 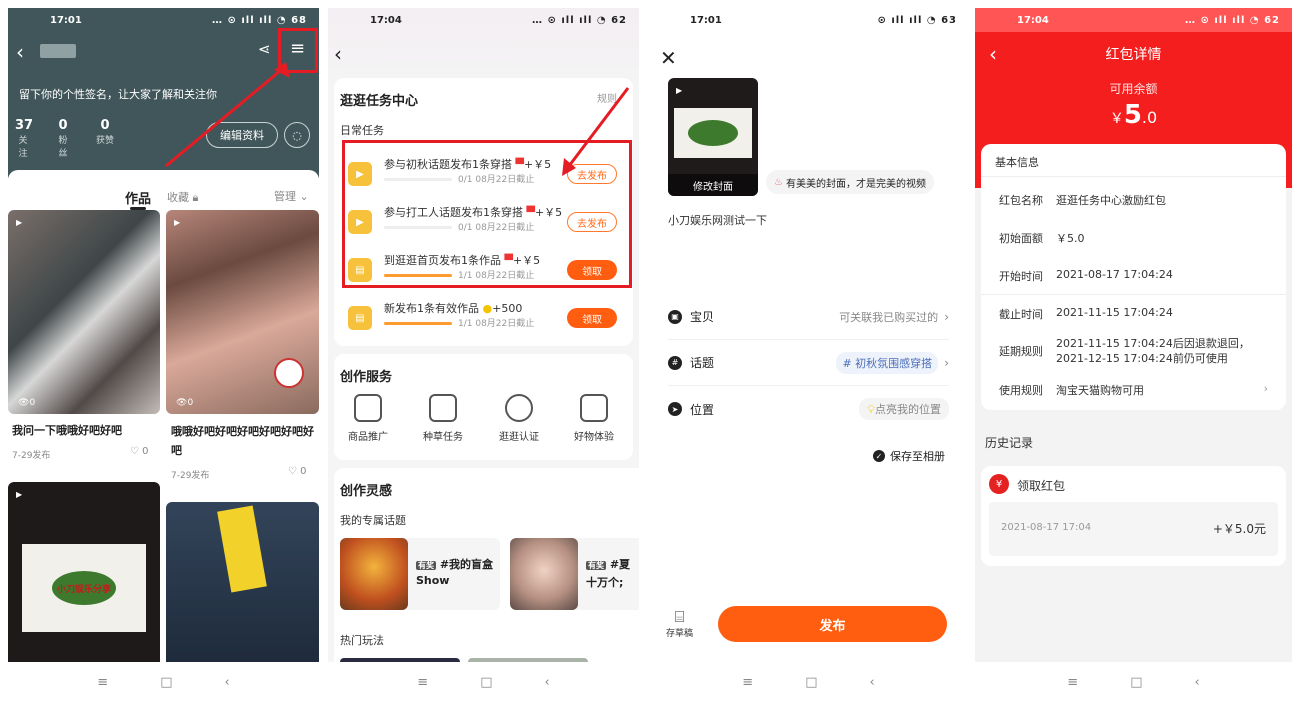 What do you see at coordinates (832, 624) in the screenshot?
I see `publish-button: 发布` at bounding box center [832, 624].